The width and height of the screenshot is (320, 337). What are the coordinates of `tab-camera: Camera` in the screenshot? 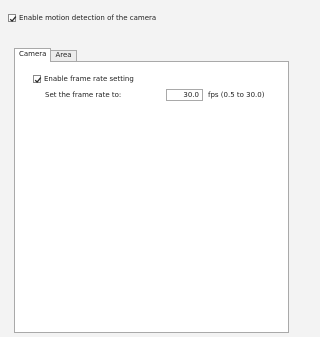 It's located at (33, 55).